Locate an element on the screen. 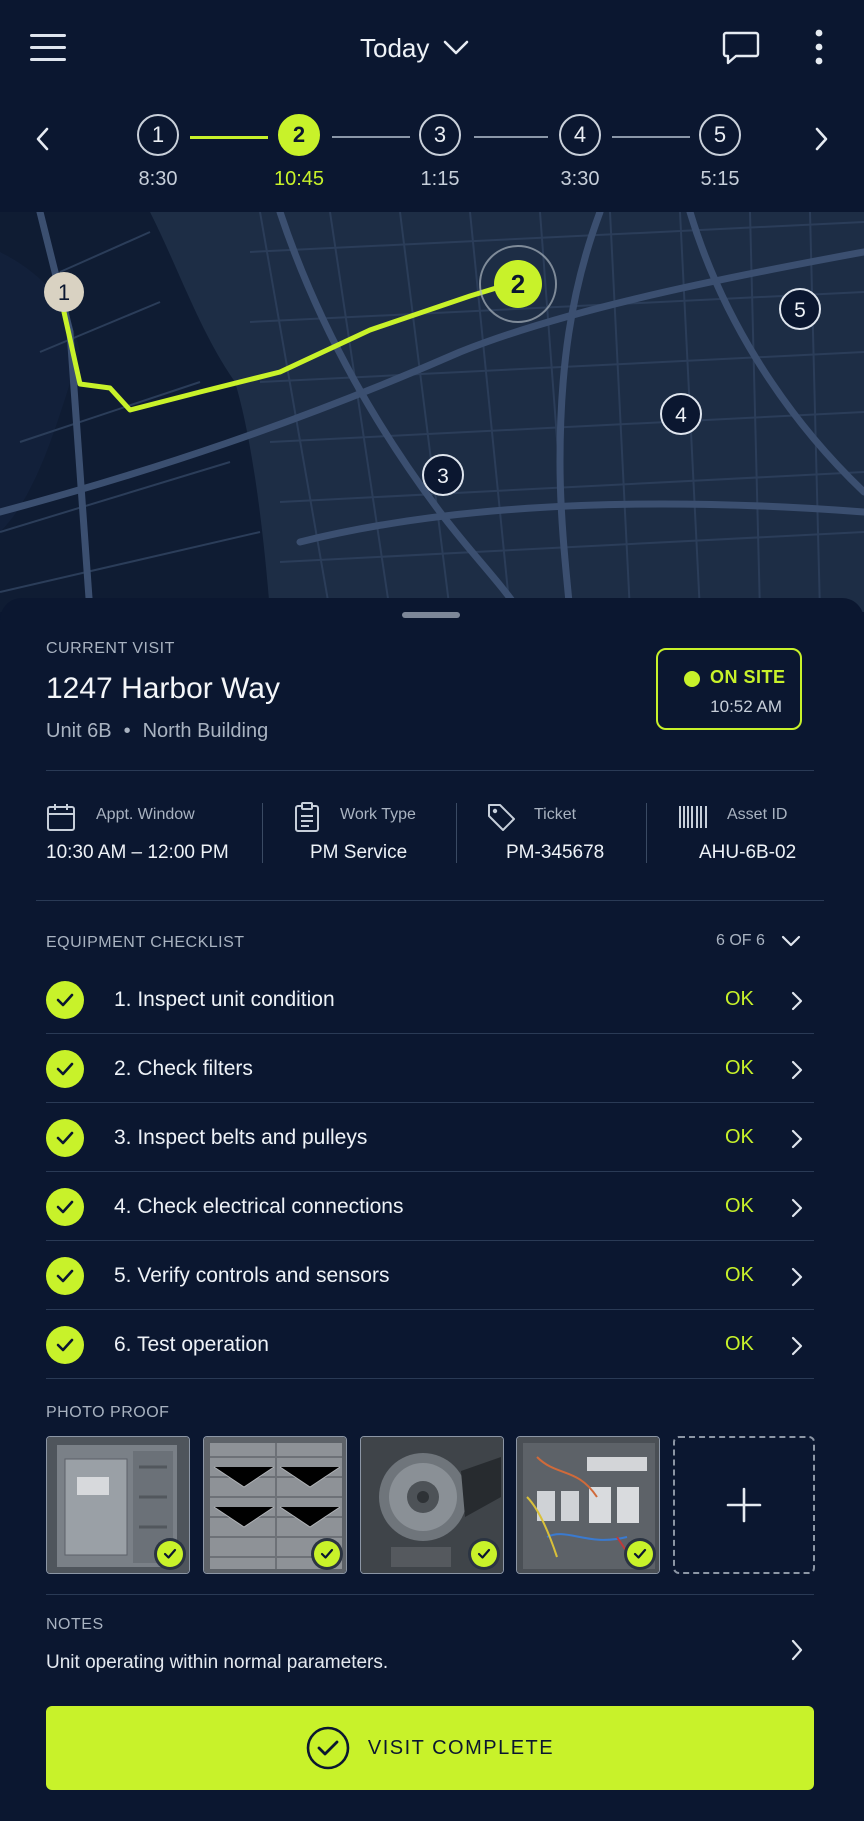  stop-number: 3 is located at coordinates (440, 135).